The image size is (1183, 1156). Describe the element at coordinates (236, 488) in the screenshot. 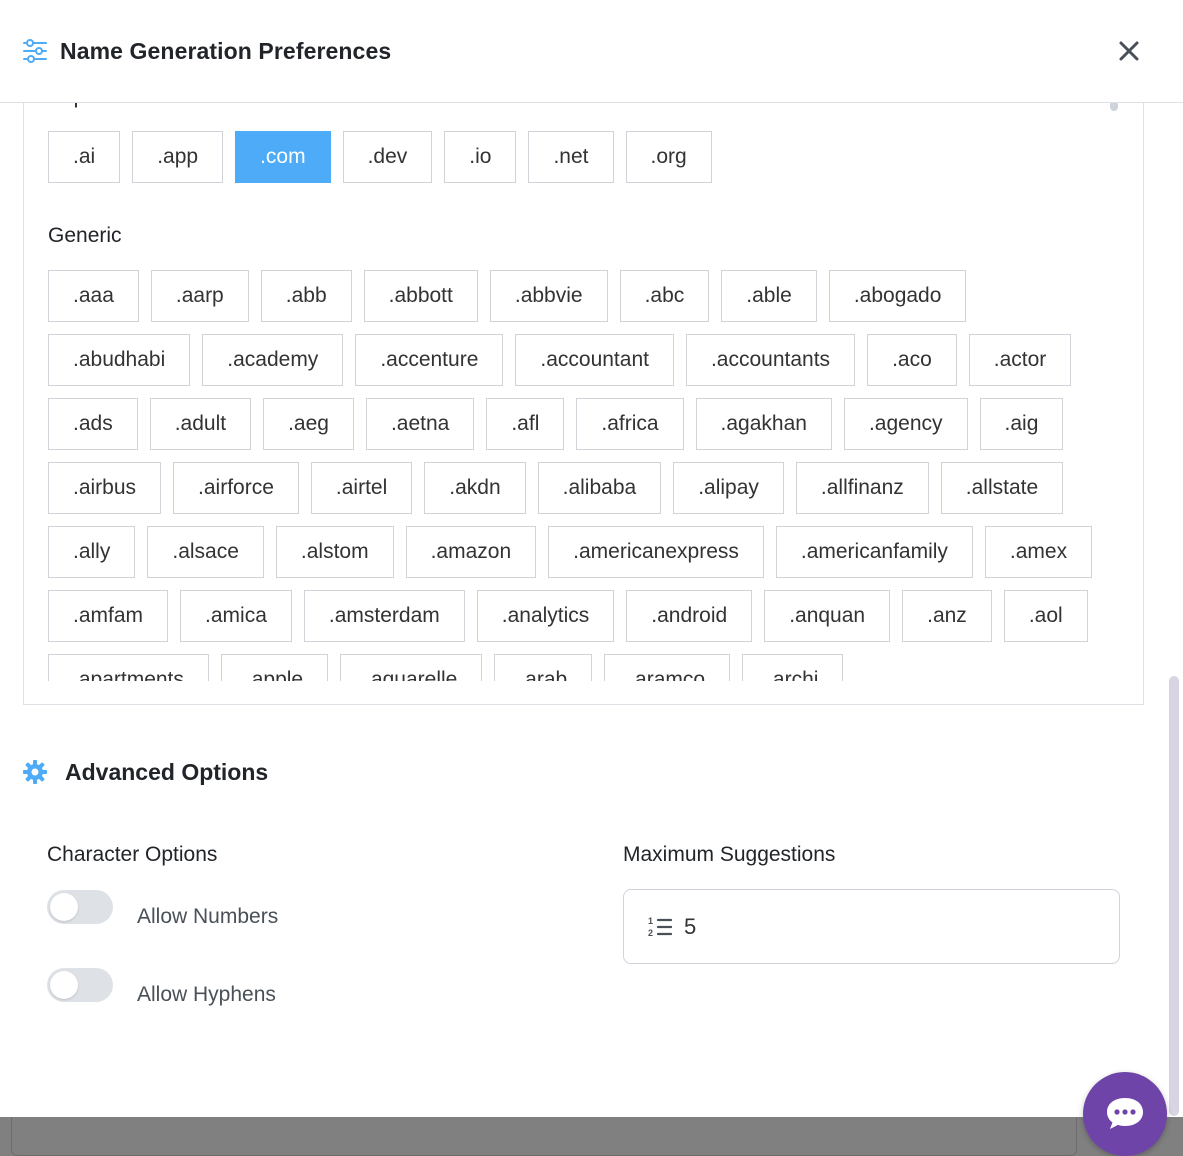

I see `tld-chip: .airforce` at that location.